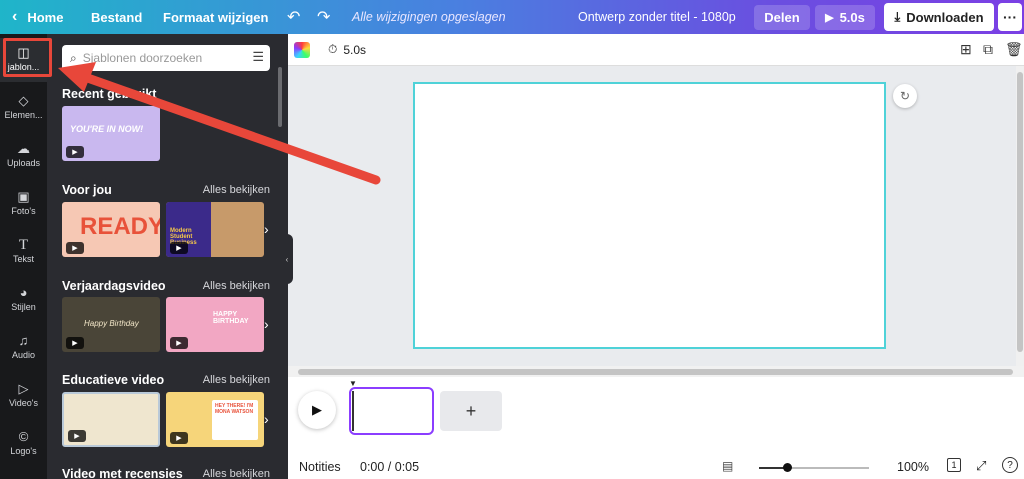 This screenshot has width=1024, height=479. I want to click on palette-icon: ◕, so click(23, 292).